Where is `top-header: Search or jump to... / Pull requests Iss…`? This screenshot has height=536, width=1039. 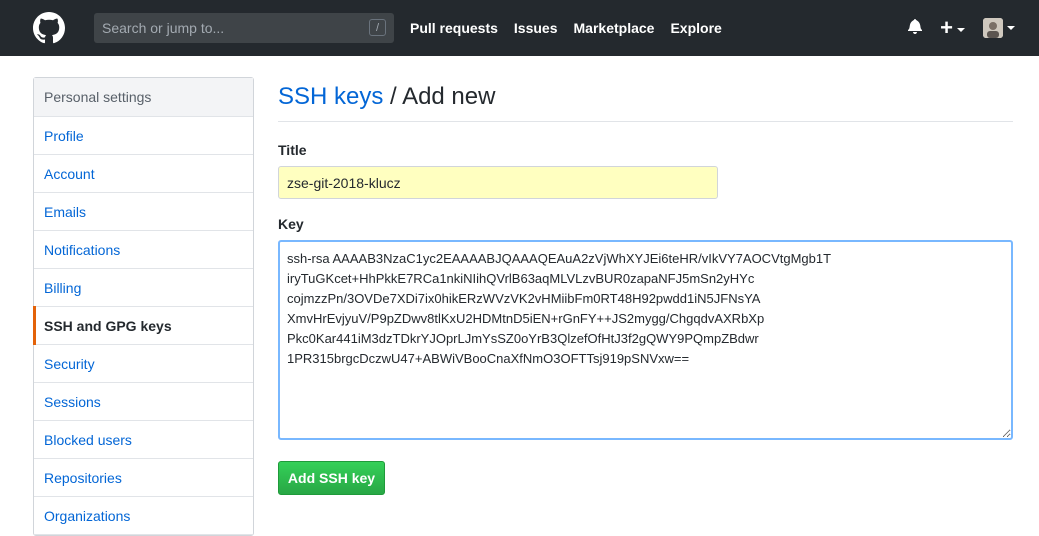 top-header: Search or jump to... / Pull requests Iss… is located at coordinates (519, 28).